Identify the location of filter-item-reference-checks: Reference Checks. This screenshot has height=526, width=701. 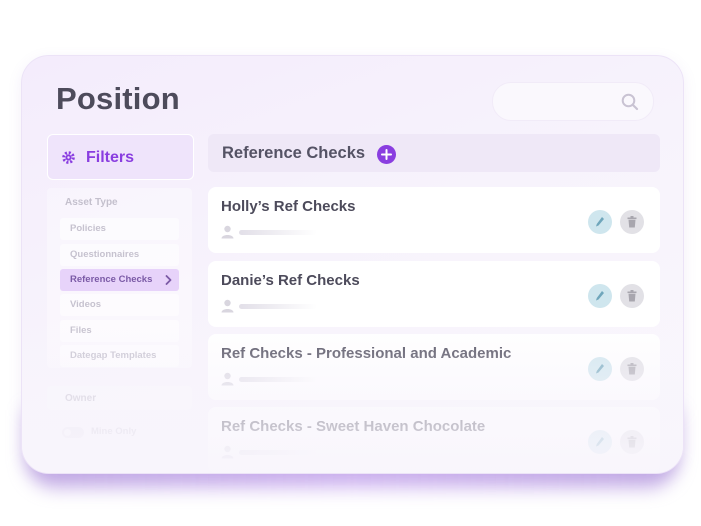
(119, 280).